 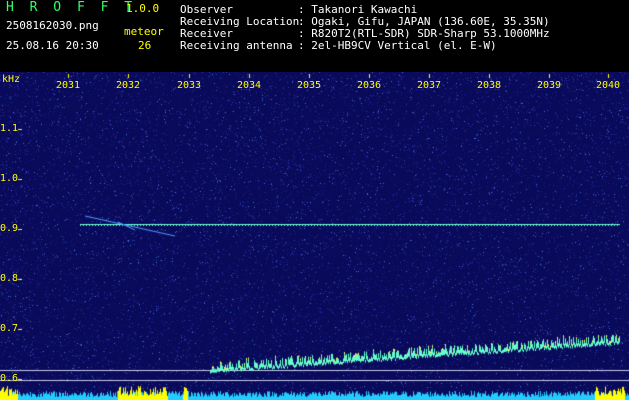 I want to click on x-tick-label: 2033, so click(x=189, y=85).